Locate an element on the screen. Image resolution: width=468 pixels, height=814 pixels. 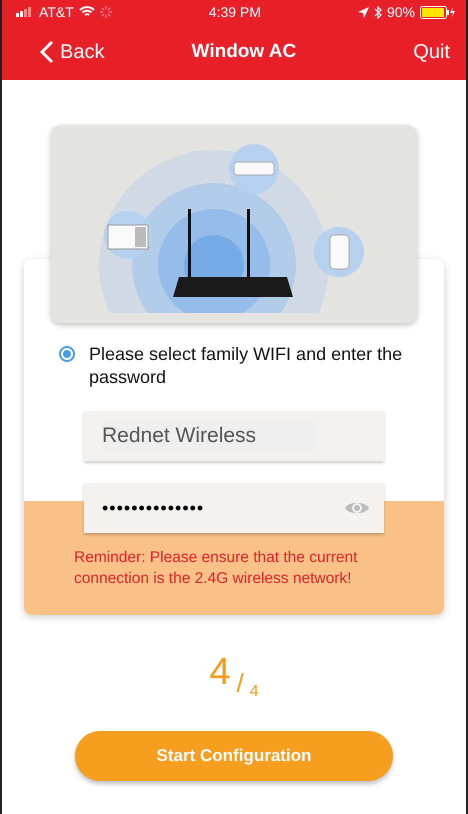
carrier-label: AT&T is located at coordinates (56, 12).